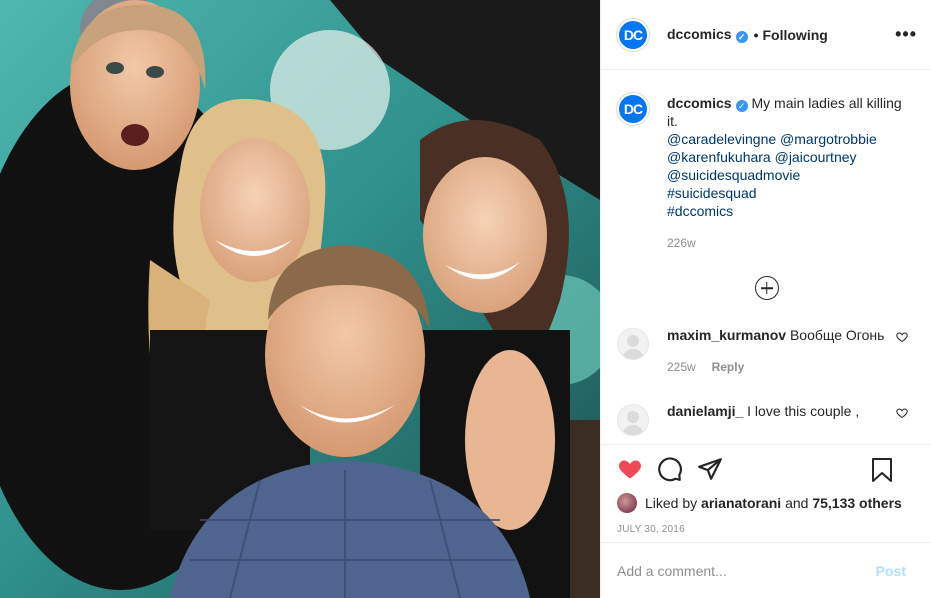  Describe the element at coordinates (791, 139) in the screenshot. I see `caption-tag: @caradelevingne @margotrobbie` at that location.